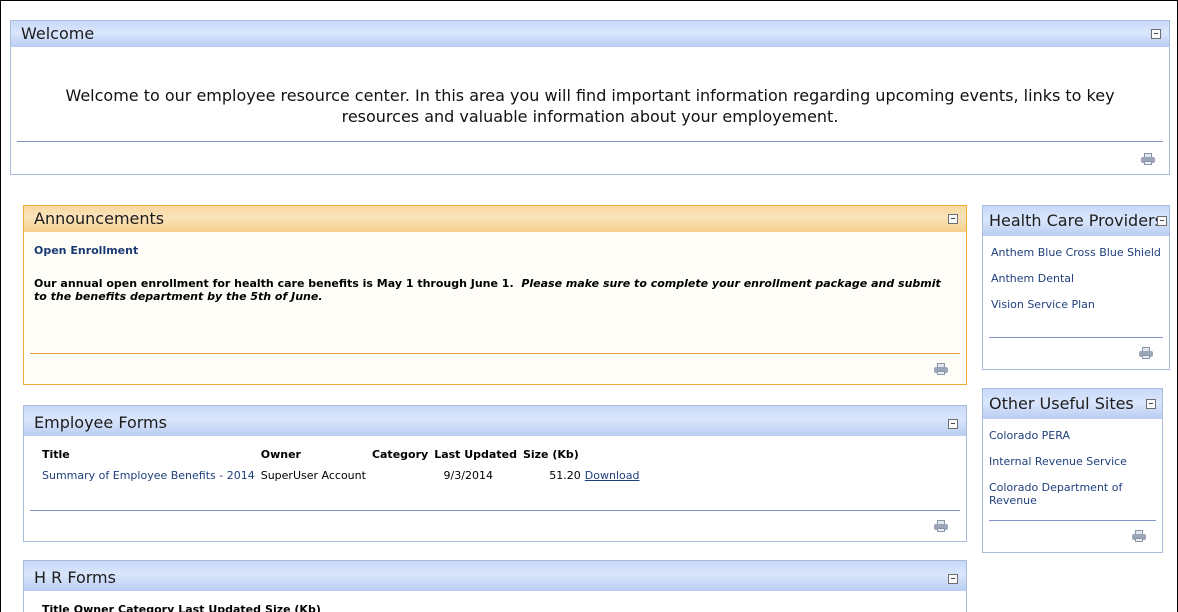 The image size is (1178, 612). I want to click on form-title-link: Summary of Employee Benefits - 2014, so click(148, 475).